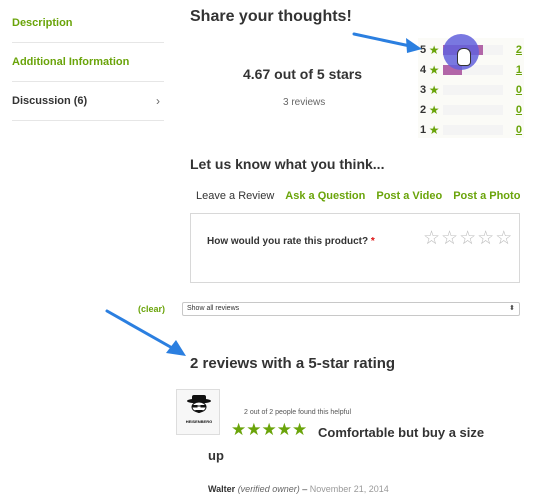 The width and height of the screenshot is (533, 500). What do you see at coordinates (213, 308) in the screenshot?
I see `review-filter-value: Show all reviews` at bounding box center [213, 308].